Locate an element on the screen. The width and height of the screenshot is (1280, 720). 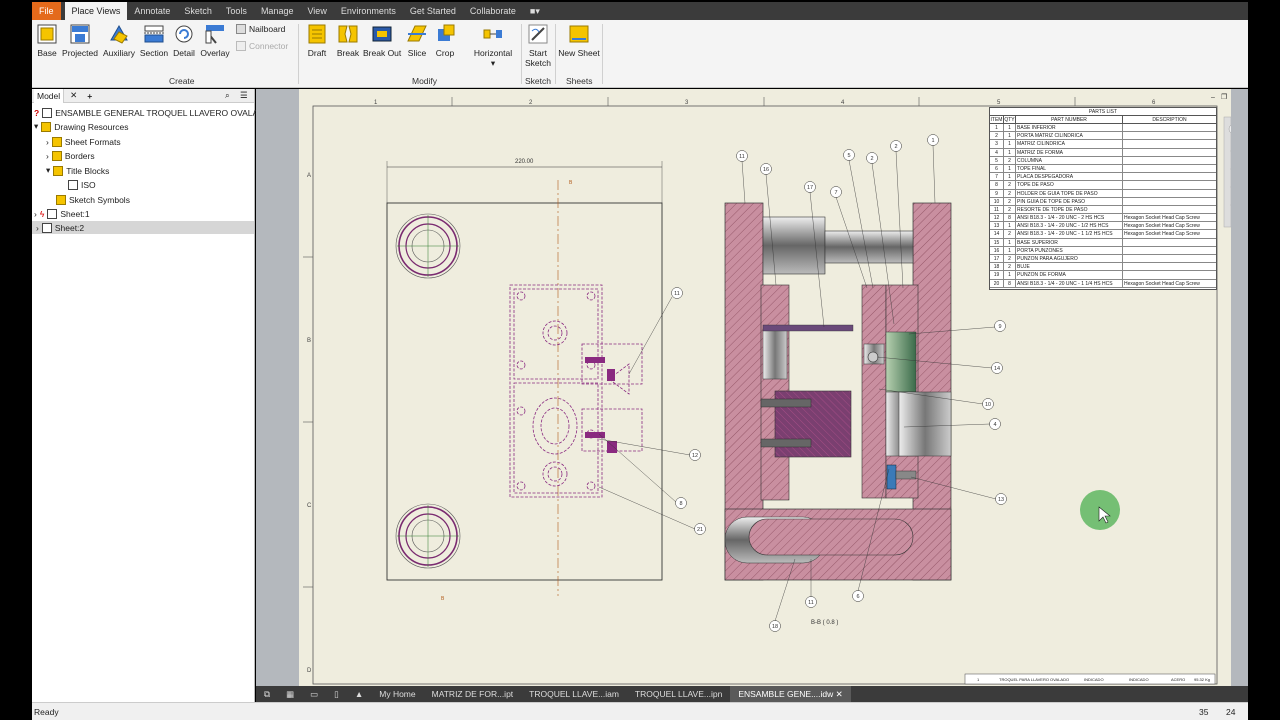
tree-item-title-blocks: ▾ Title Blocks is located at coordinates (77, 170).